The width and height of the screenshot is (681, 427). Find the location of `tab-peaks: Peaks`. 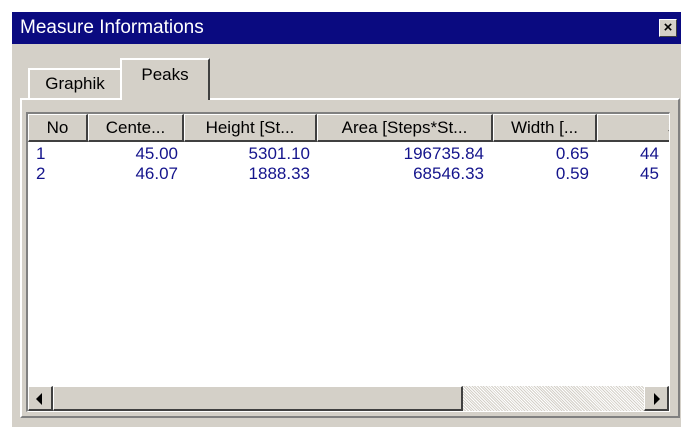

tab-peaks: Peaks is located at coordinates (165, 79).